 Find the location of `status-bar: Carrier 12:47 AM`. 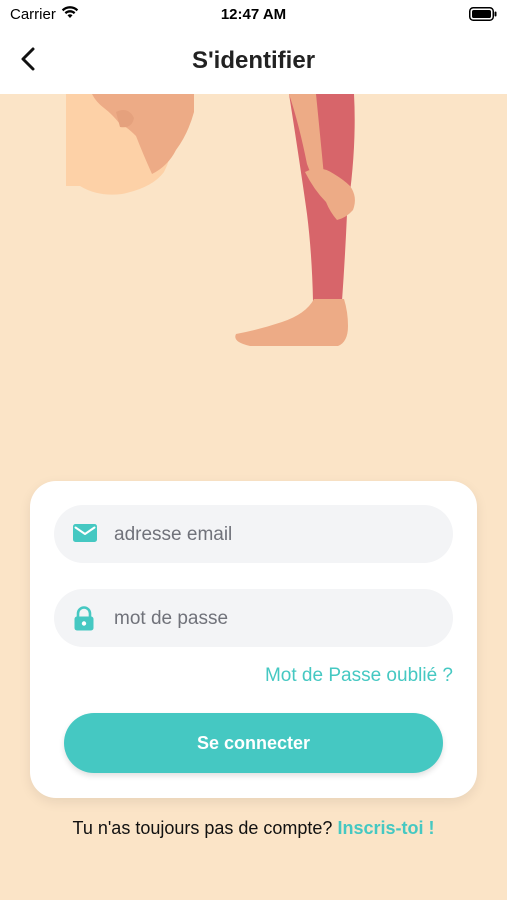

status-bar: Carrier 12:47 AM is located at coordinates (253, 15).